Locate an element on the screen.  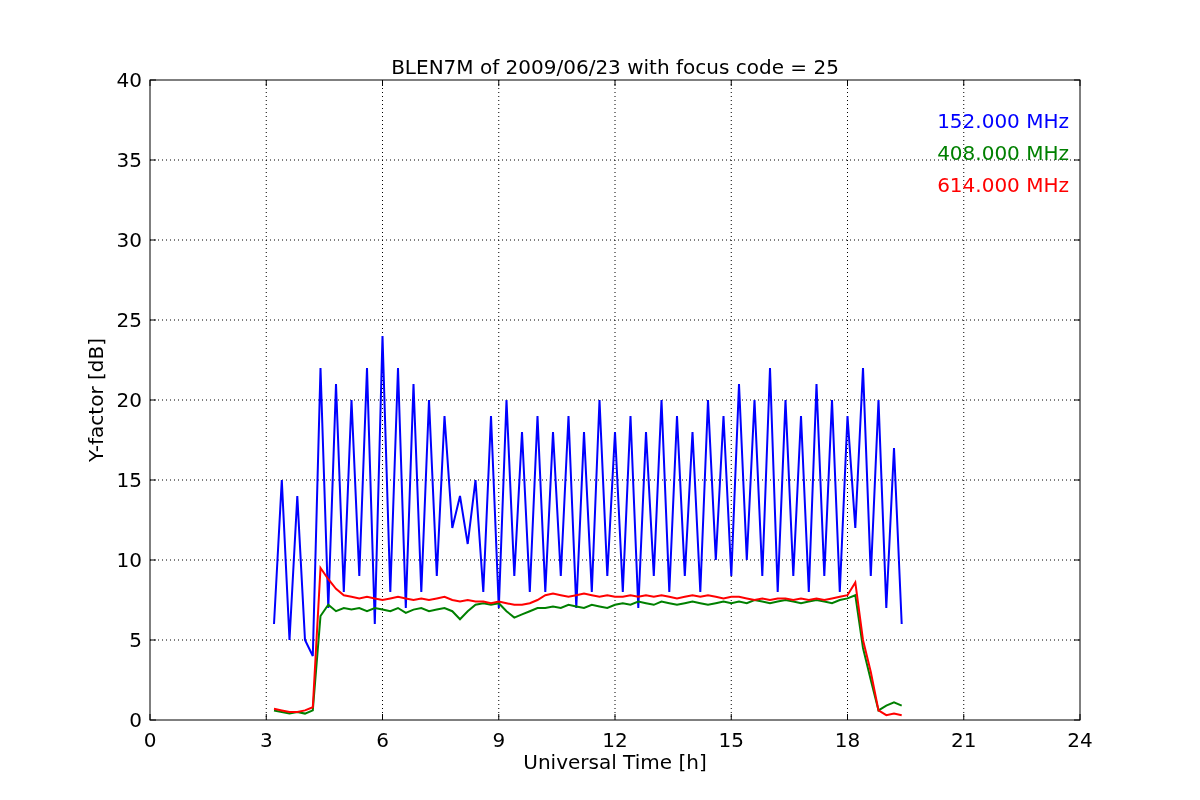
x-axis-label: Universal Time [h] is located at coordinates (615, 762).